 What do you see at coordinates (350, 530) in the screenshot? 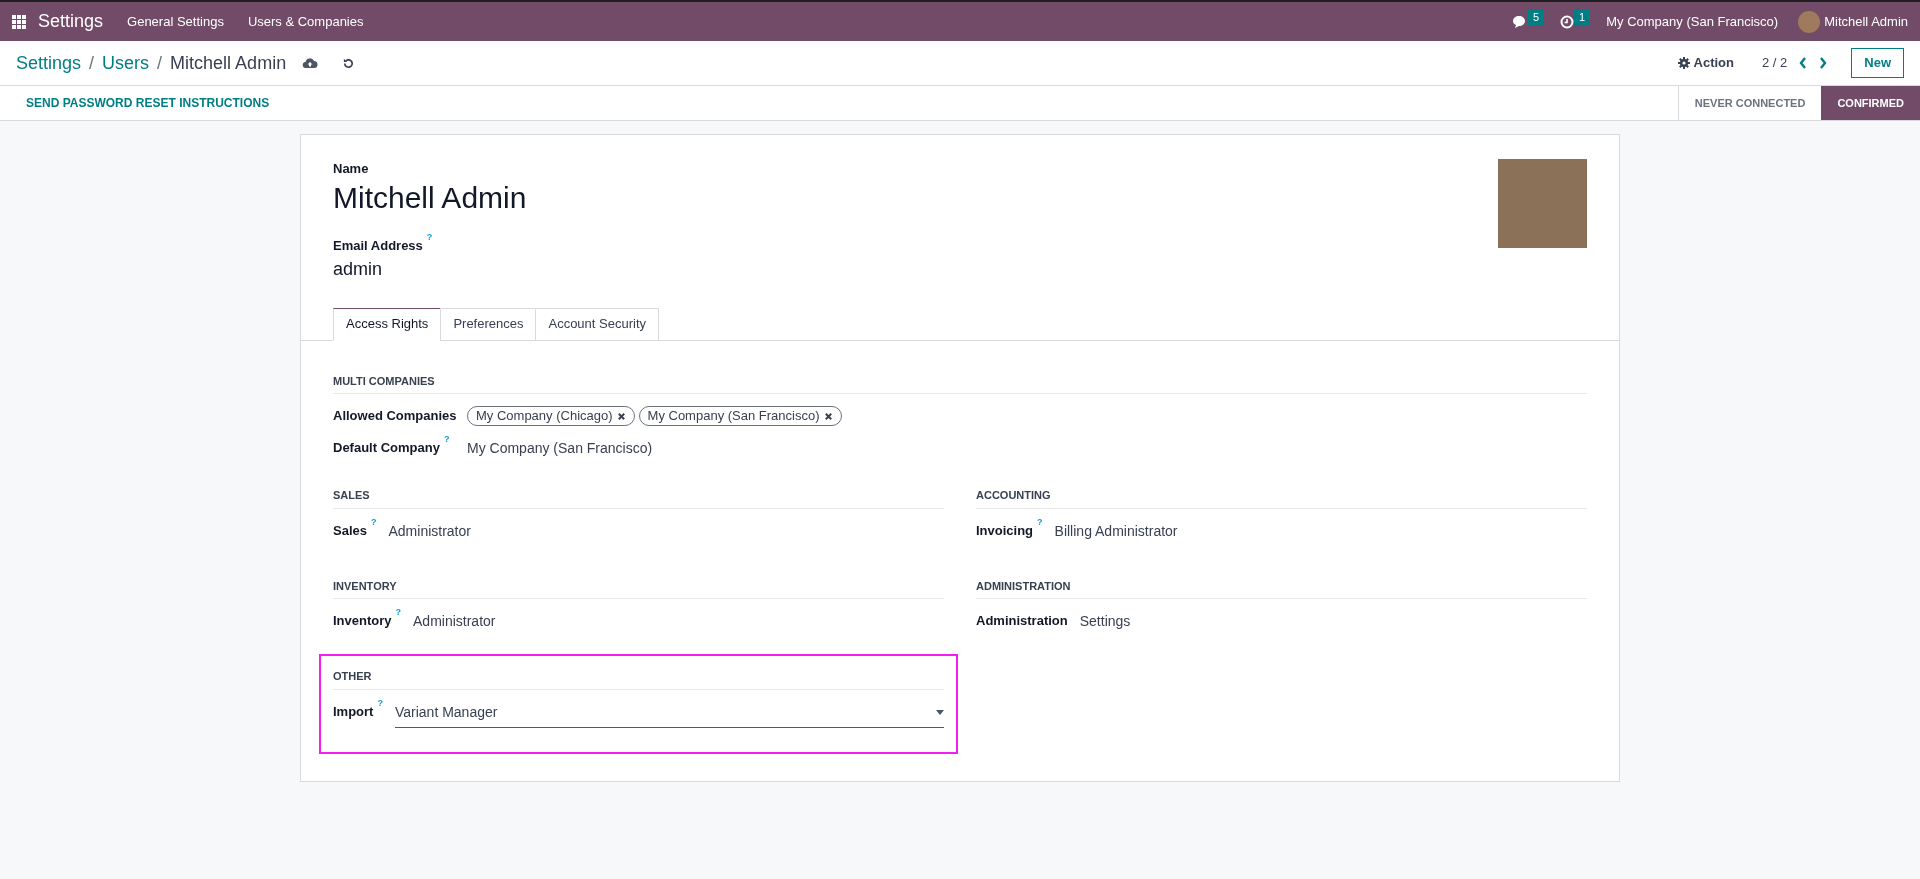
I see `field-label: Sales` at bounding box center [350, 530].